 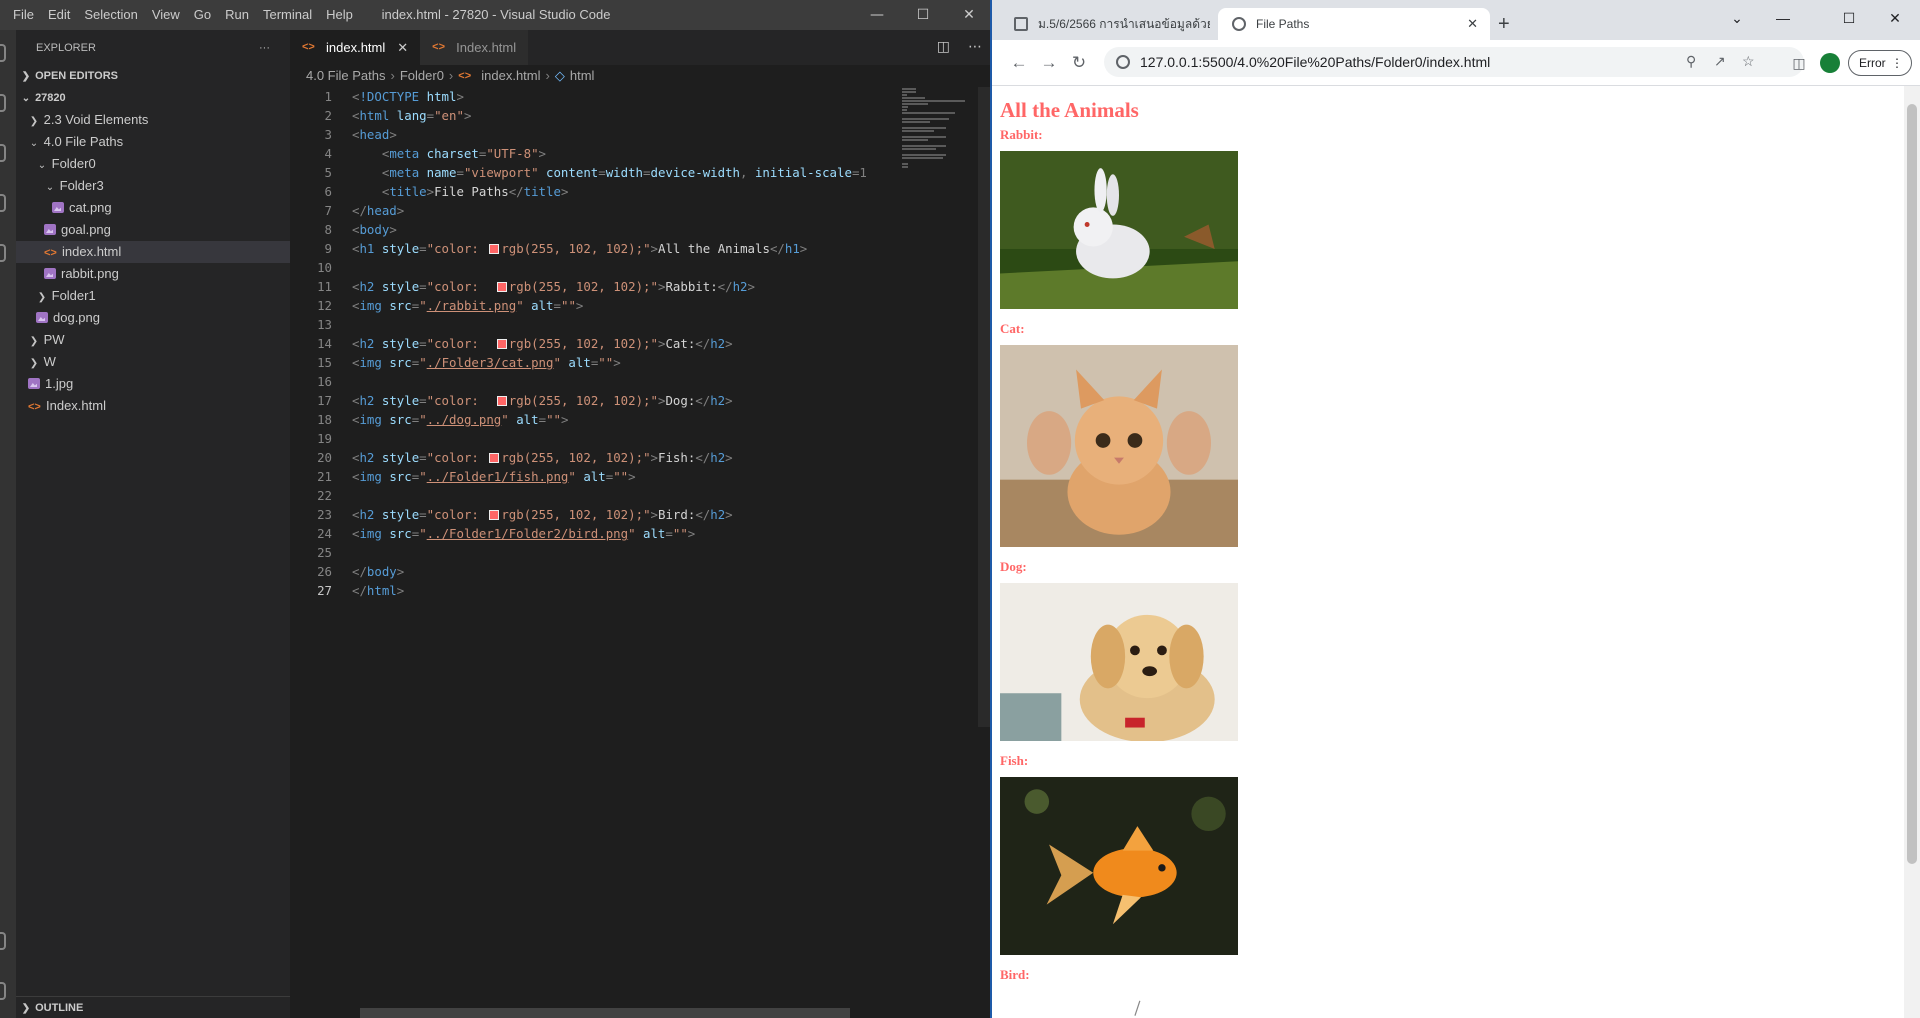 I want to click on code-line: 1 <!DOCTYPE html>, so click(x=596, y=96).